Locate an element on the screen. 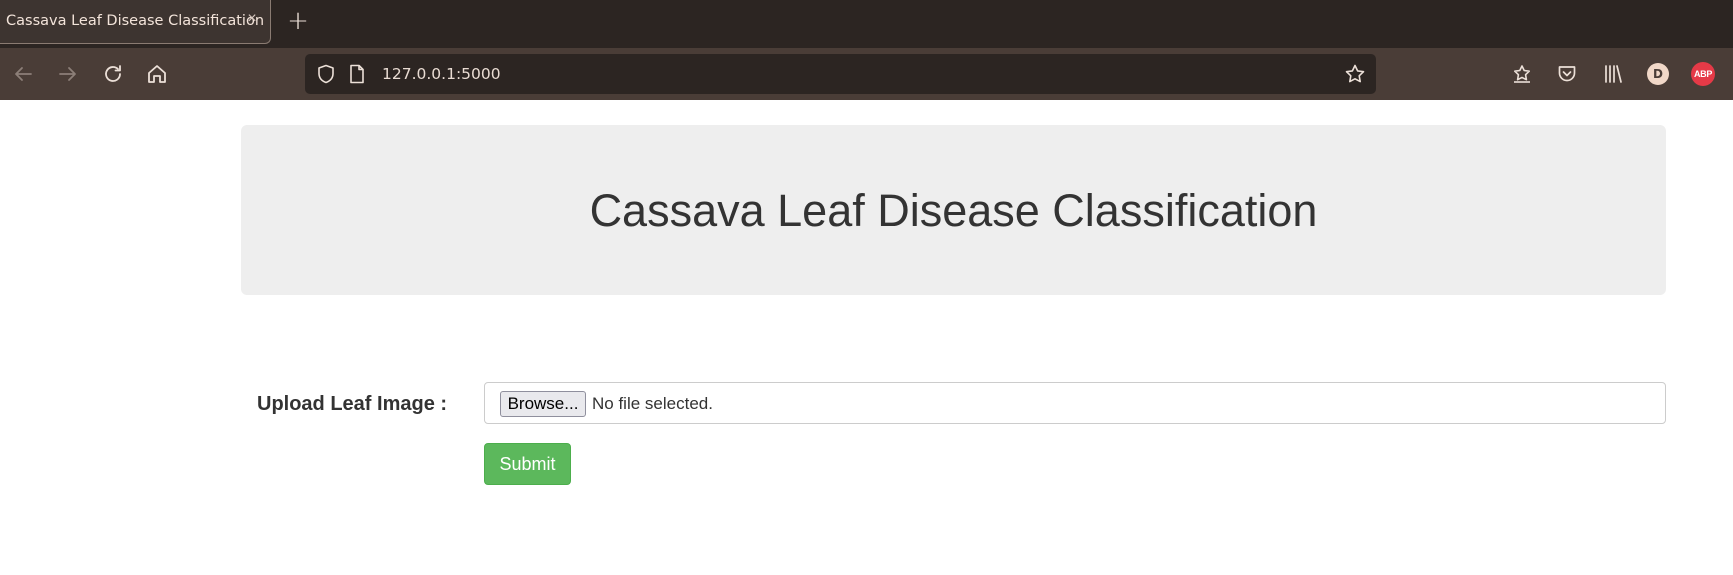 The width and height of the screenshot is (1733, 575). pocket-icon is located at coordinates (1567, 74).